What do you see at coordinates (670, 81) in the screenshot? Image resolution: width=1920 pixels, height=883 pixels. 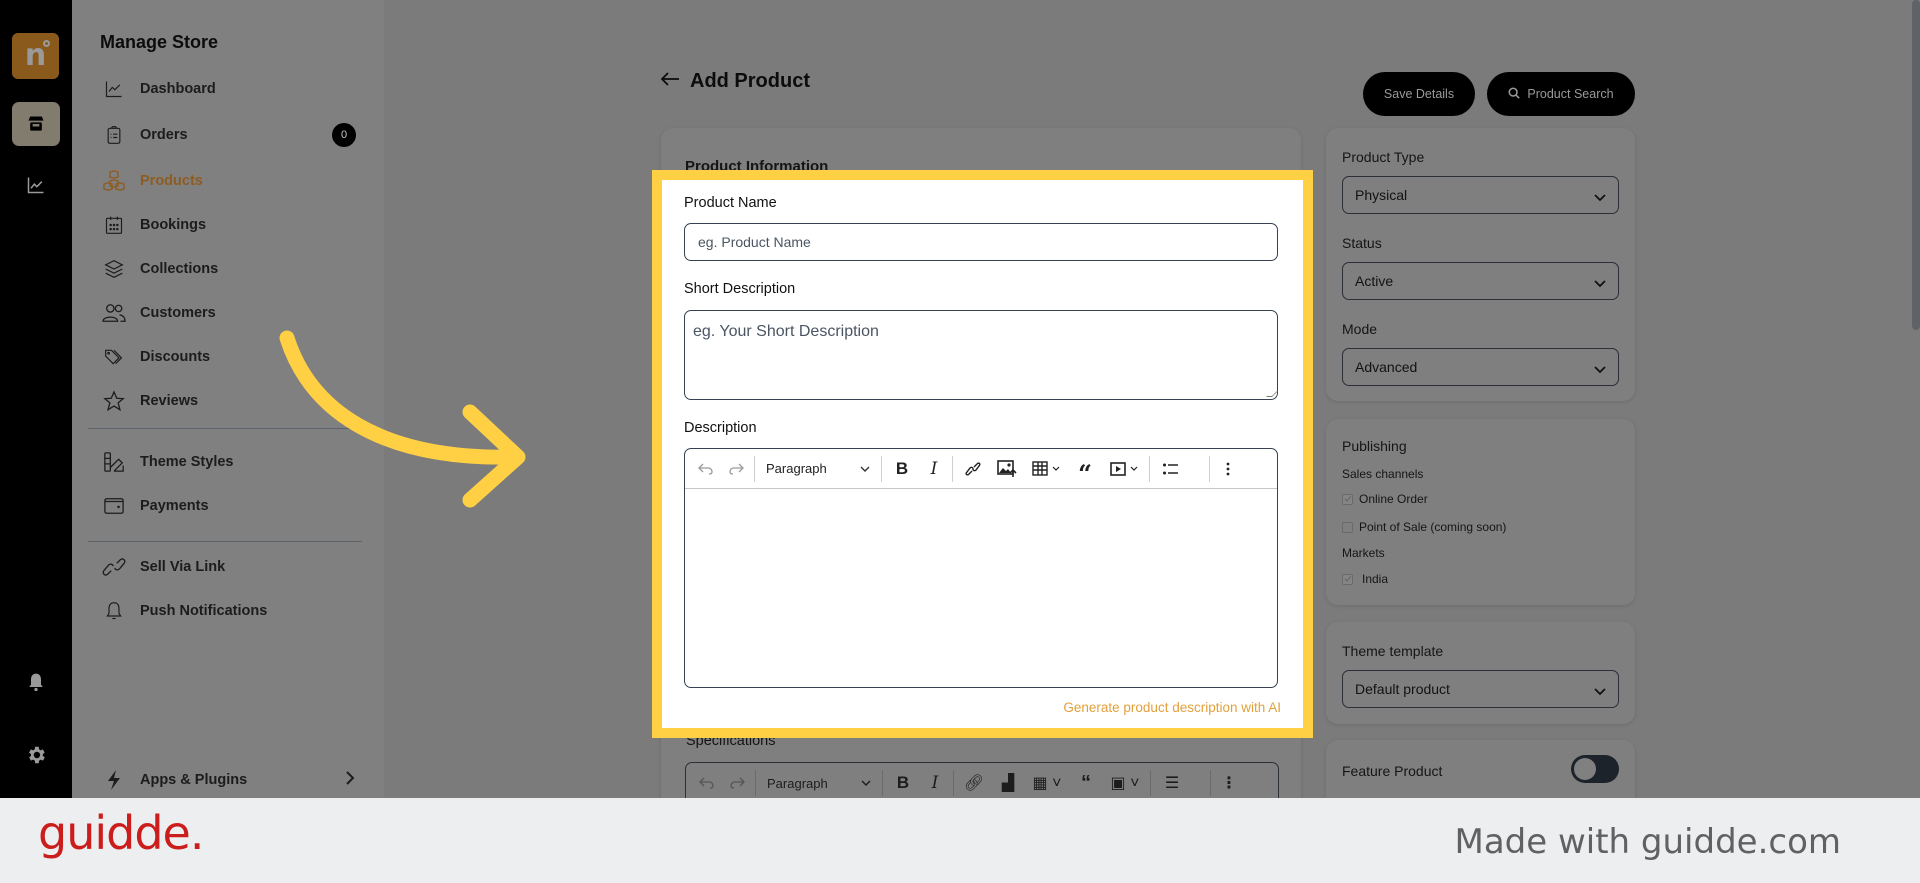 I see `back-arrow-icon` at bounding box center [670, 81].